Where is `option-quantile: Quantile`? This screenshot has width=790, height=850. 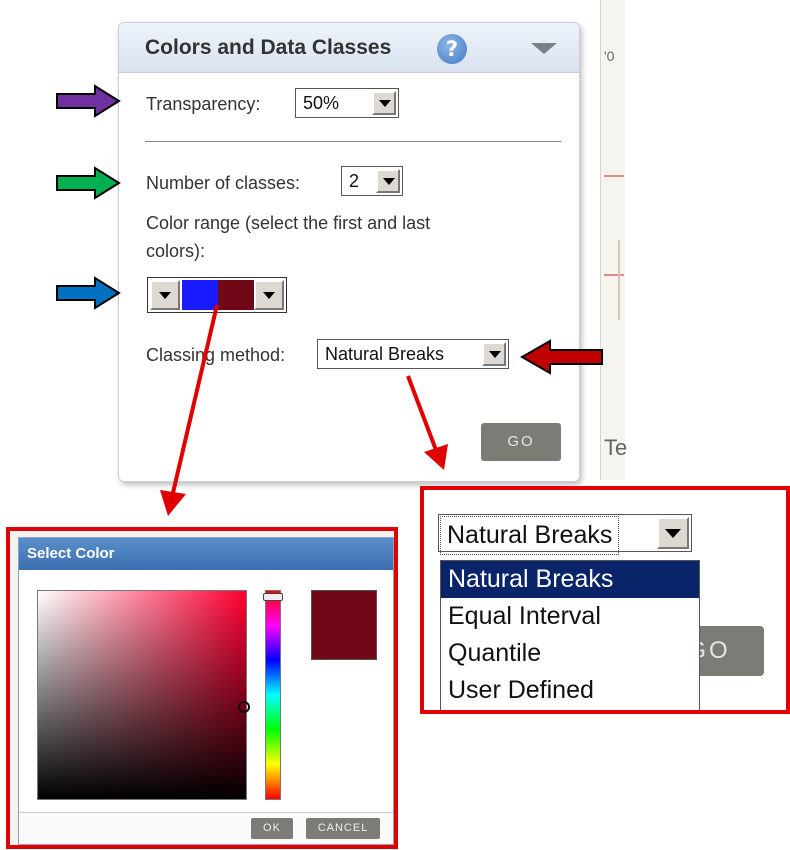 option-quantile: Quantile is located at coordinates (570, 653).